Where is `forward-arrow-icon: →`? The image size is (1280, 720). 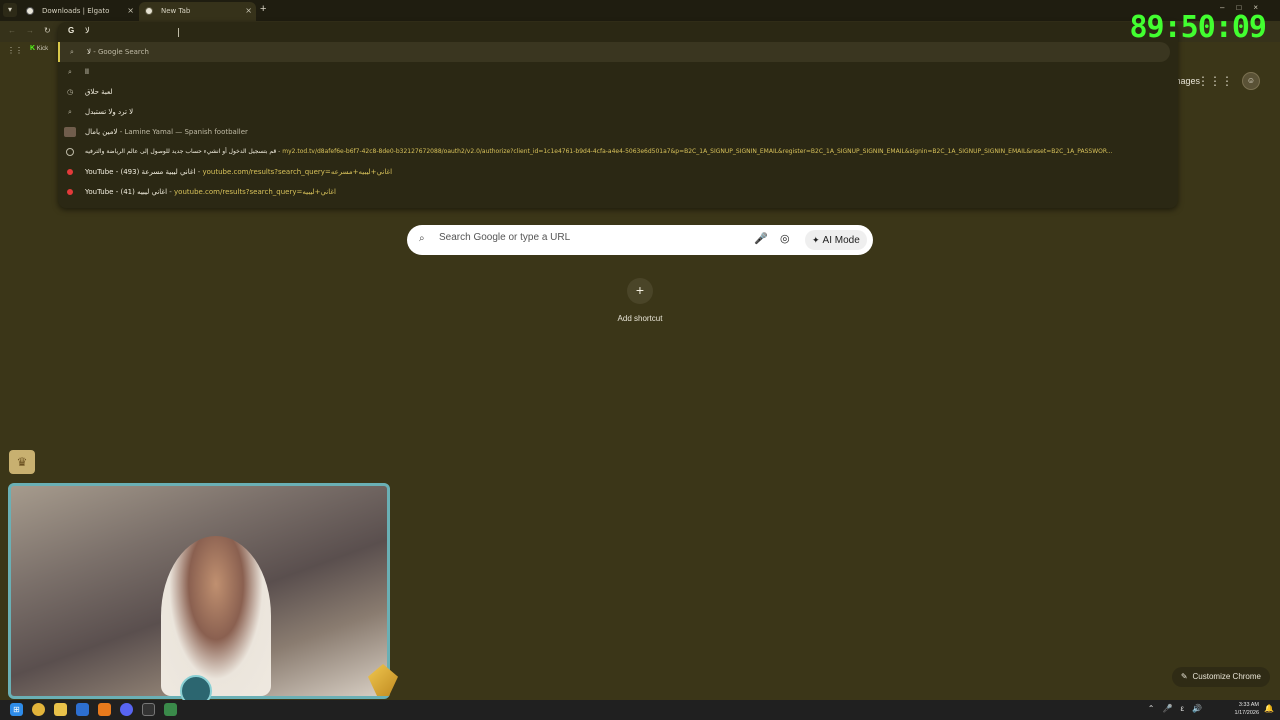
forward-arrow-icon: → is located at coordinates (30, 30).